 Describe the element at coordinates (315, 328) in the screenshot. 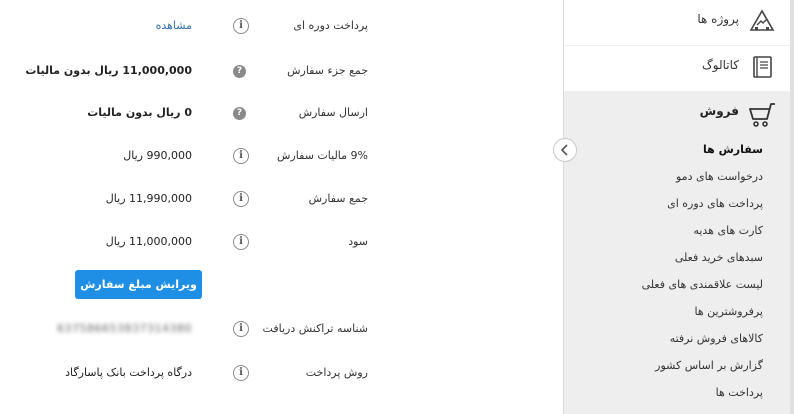

I see `row-label: شناسه تراکنش دریافت` at that location.